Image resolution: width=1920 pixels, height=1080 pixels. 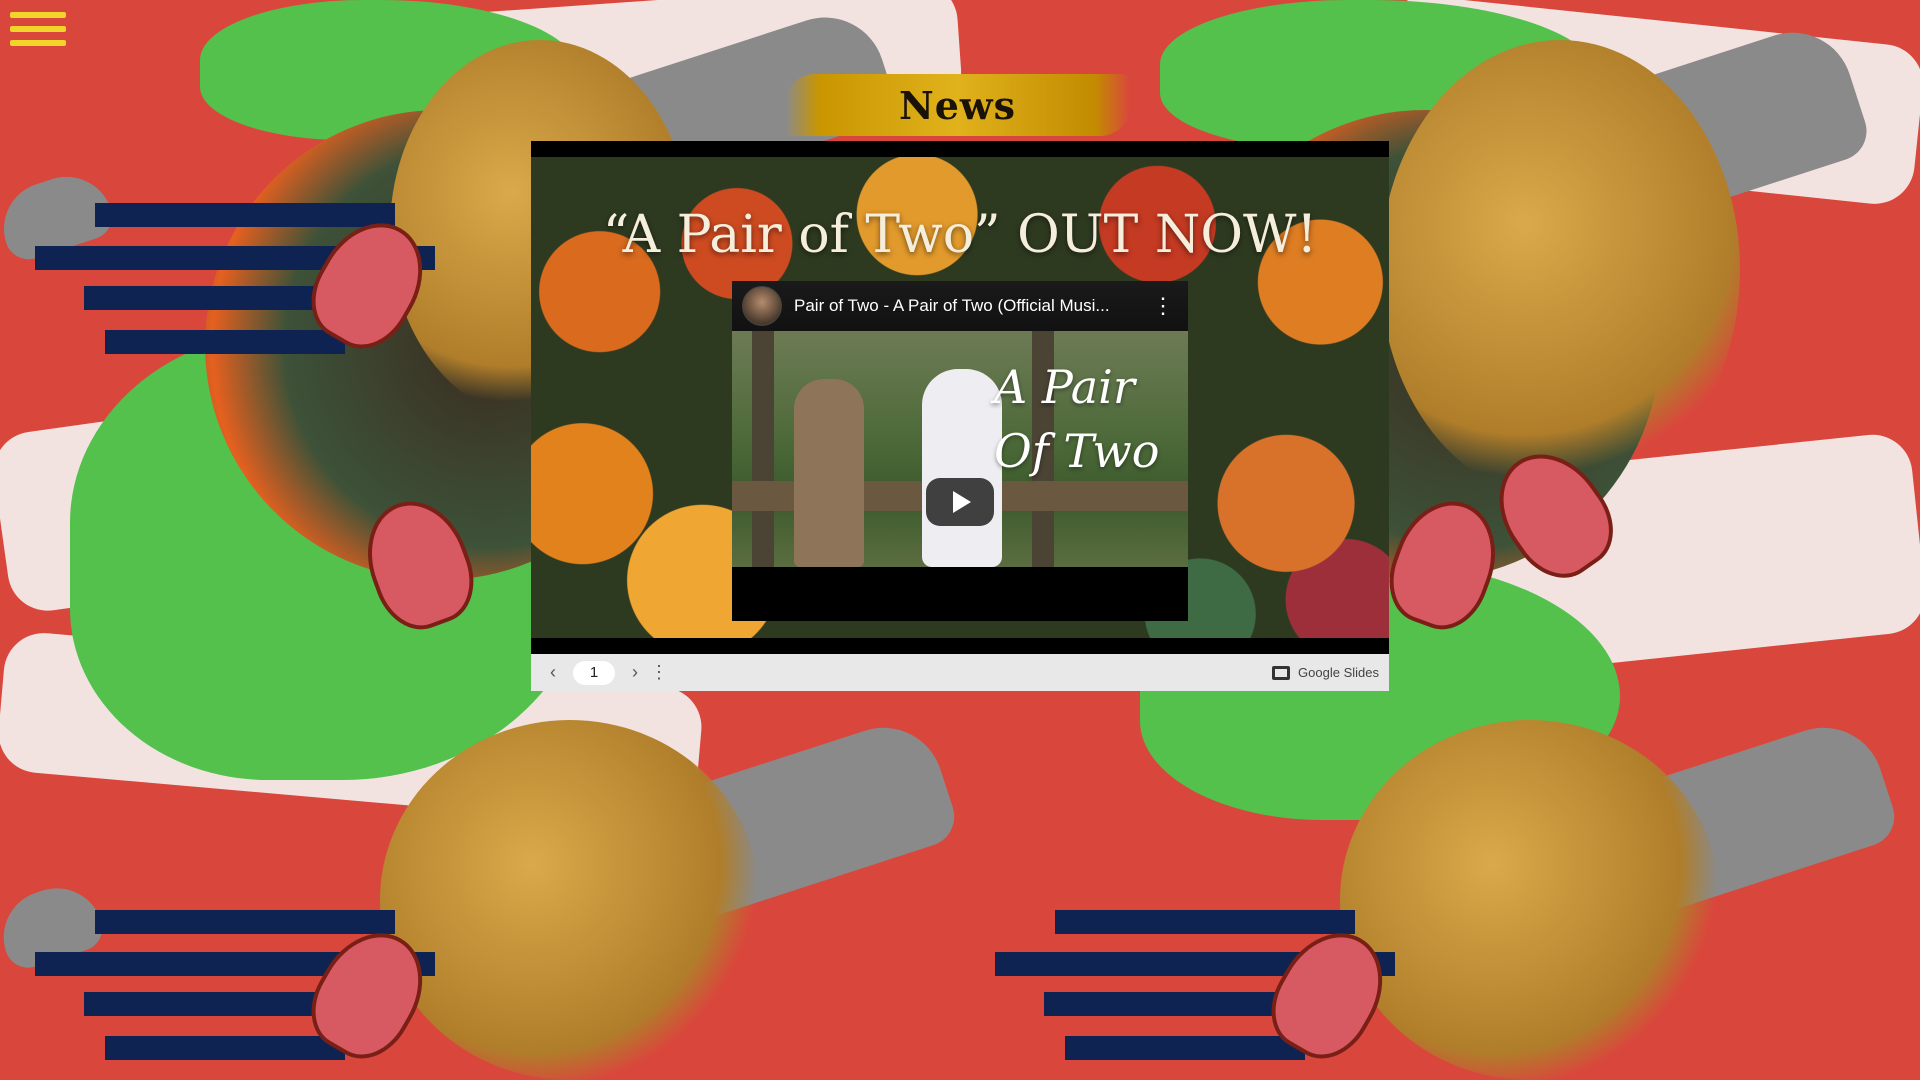 I want to click on tree-trunk, so click(x=763, y=449).